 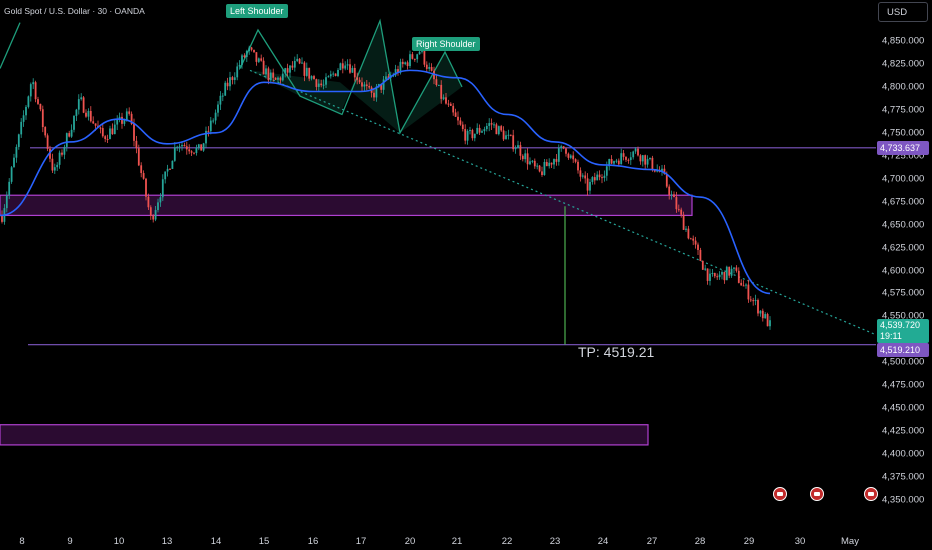 I want to click on currency-button: USD, so click(x=903, y=12).